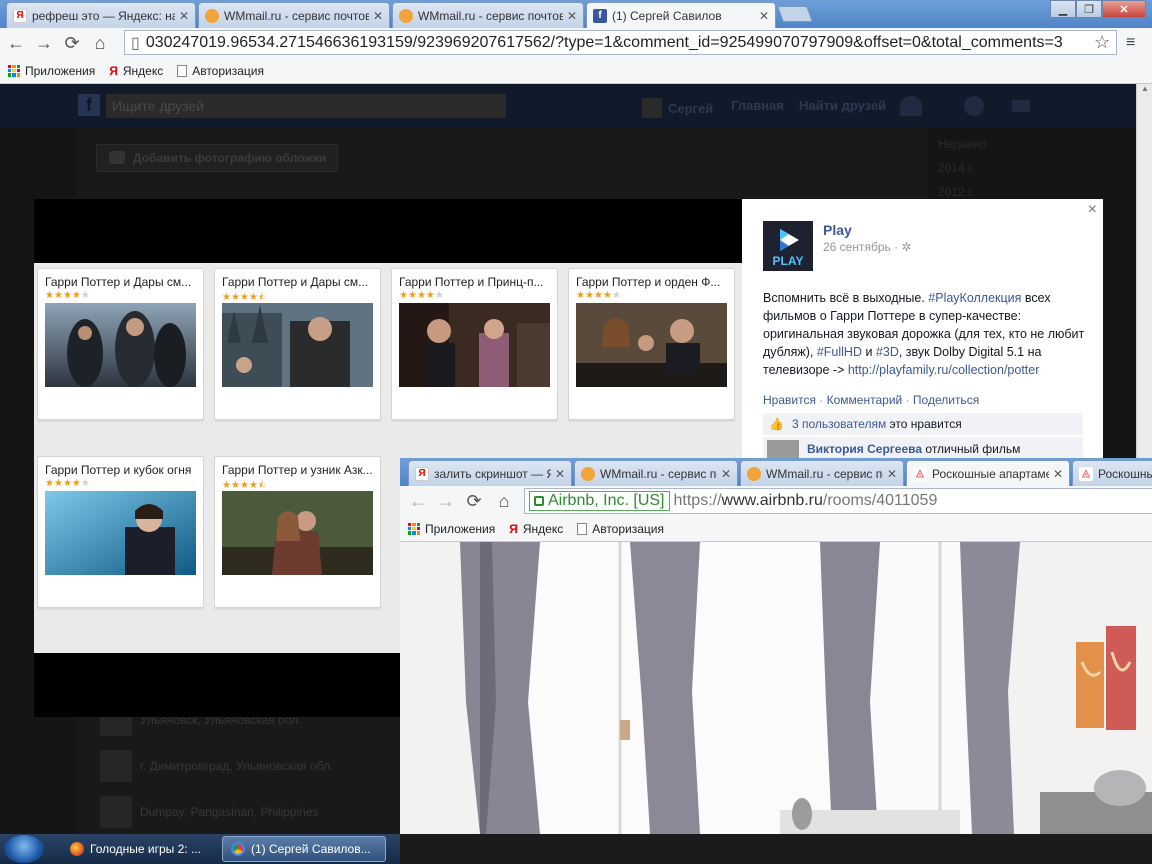 The height and width of the screenshot is (864, 1152). What do you see at coordinates (1089, 9) in the screenshot?
I see `maximize-button: ❐` at bounding box center [1089, 9].